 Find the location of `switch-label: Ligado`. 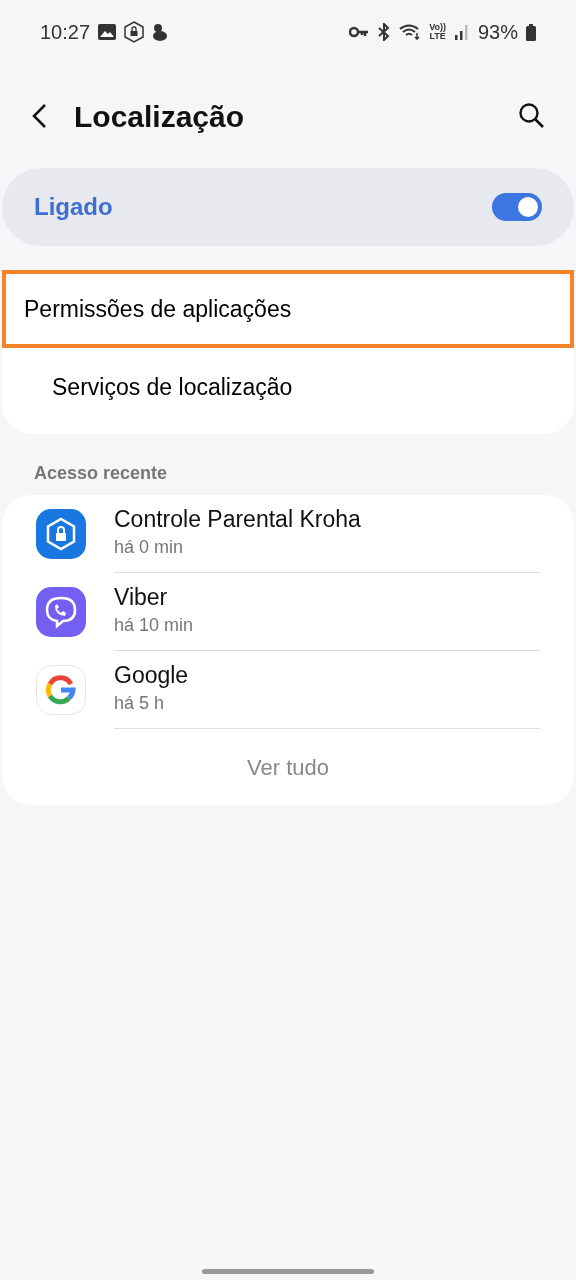

switch-label: Ligado is located at coordinates (73, 207).